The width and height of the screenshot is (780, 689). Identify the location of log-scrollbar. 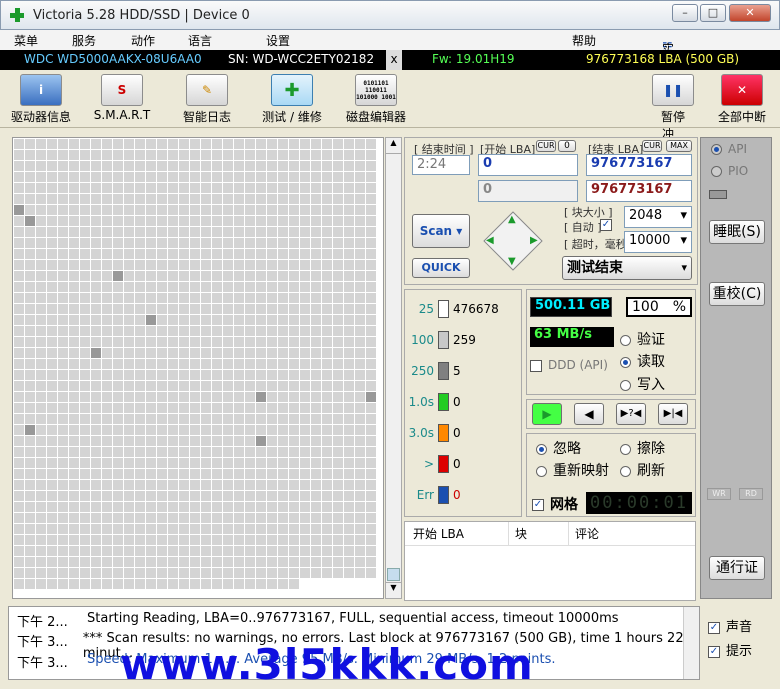
(691, 643).